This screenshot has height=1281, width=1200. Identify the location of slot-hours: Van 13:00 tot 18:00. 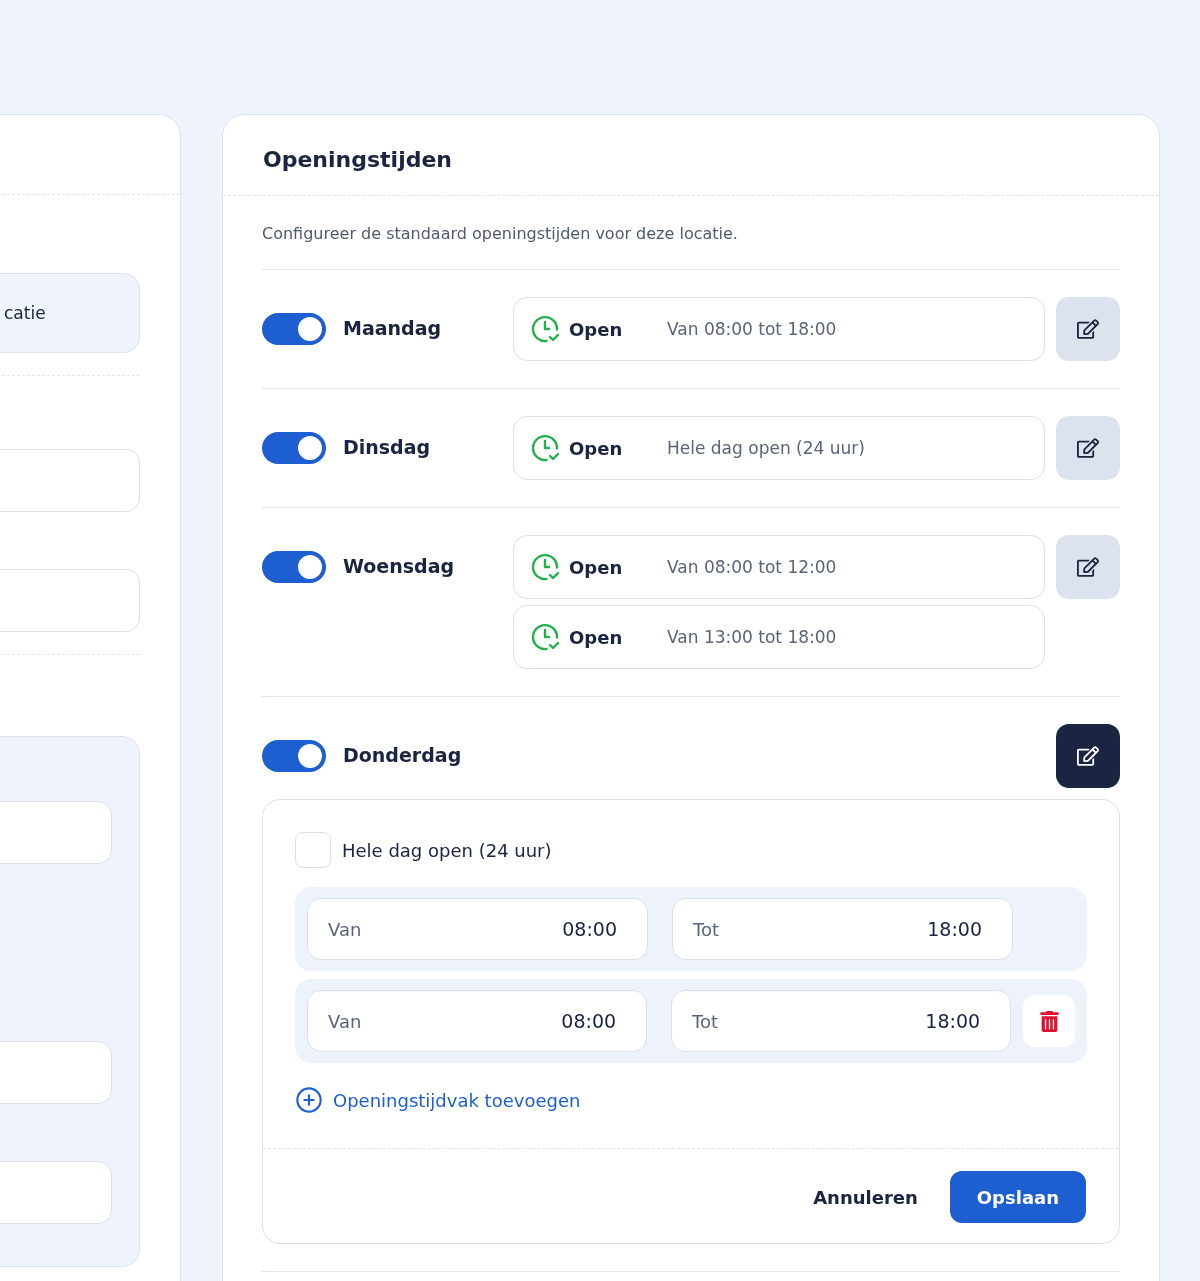
(752, 637).